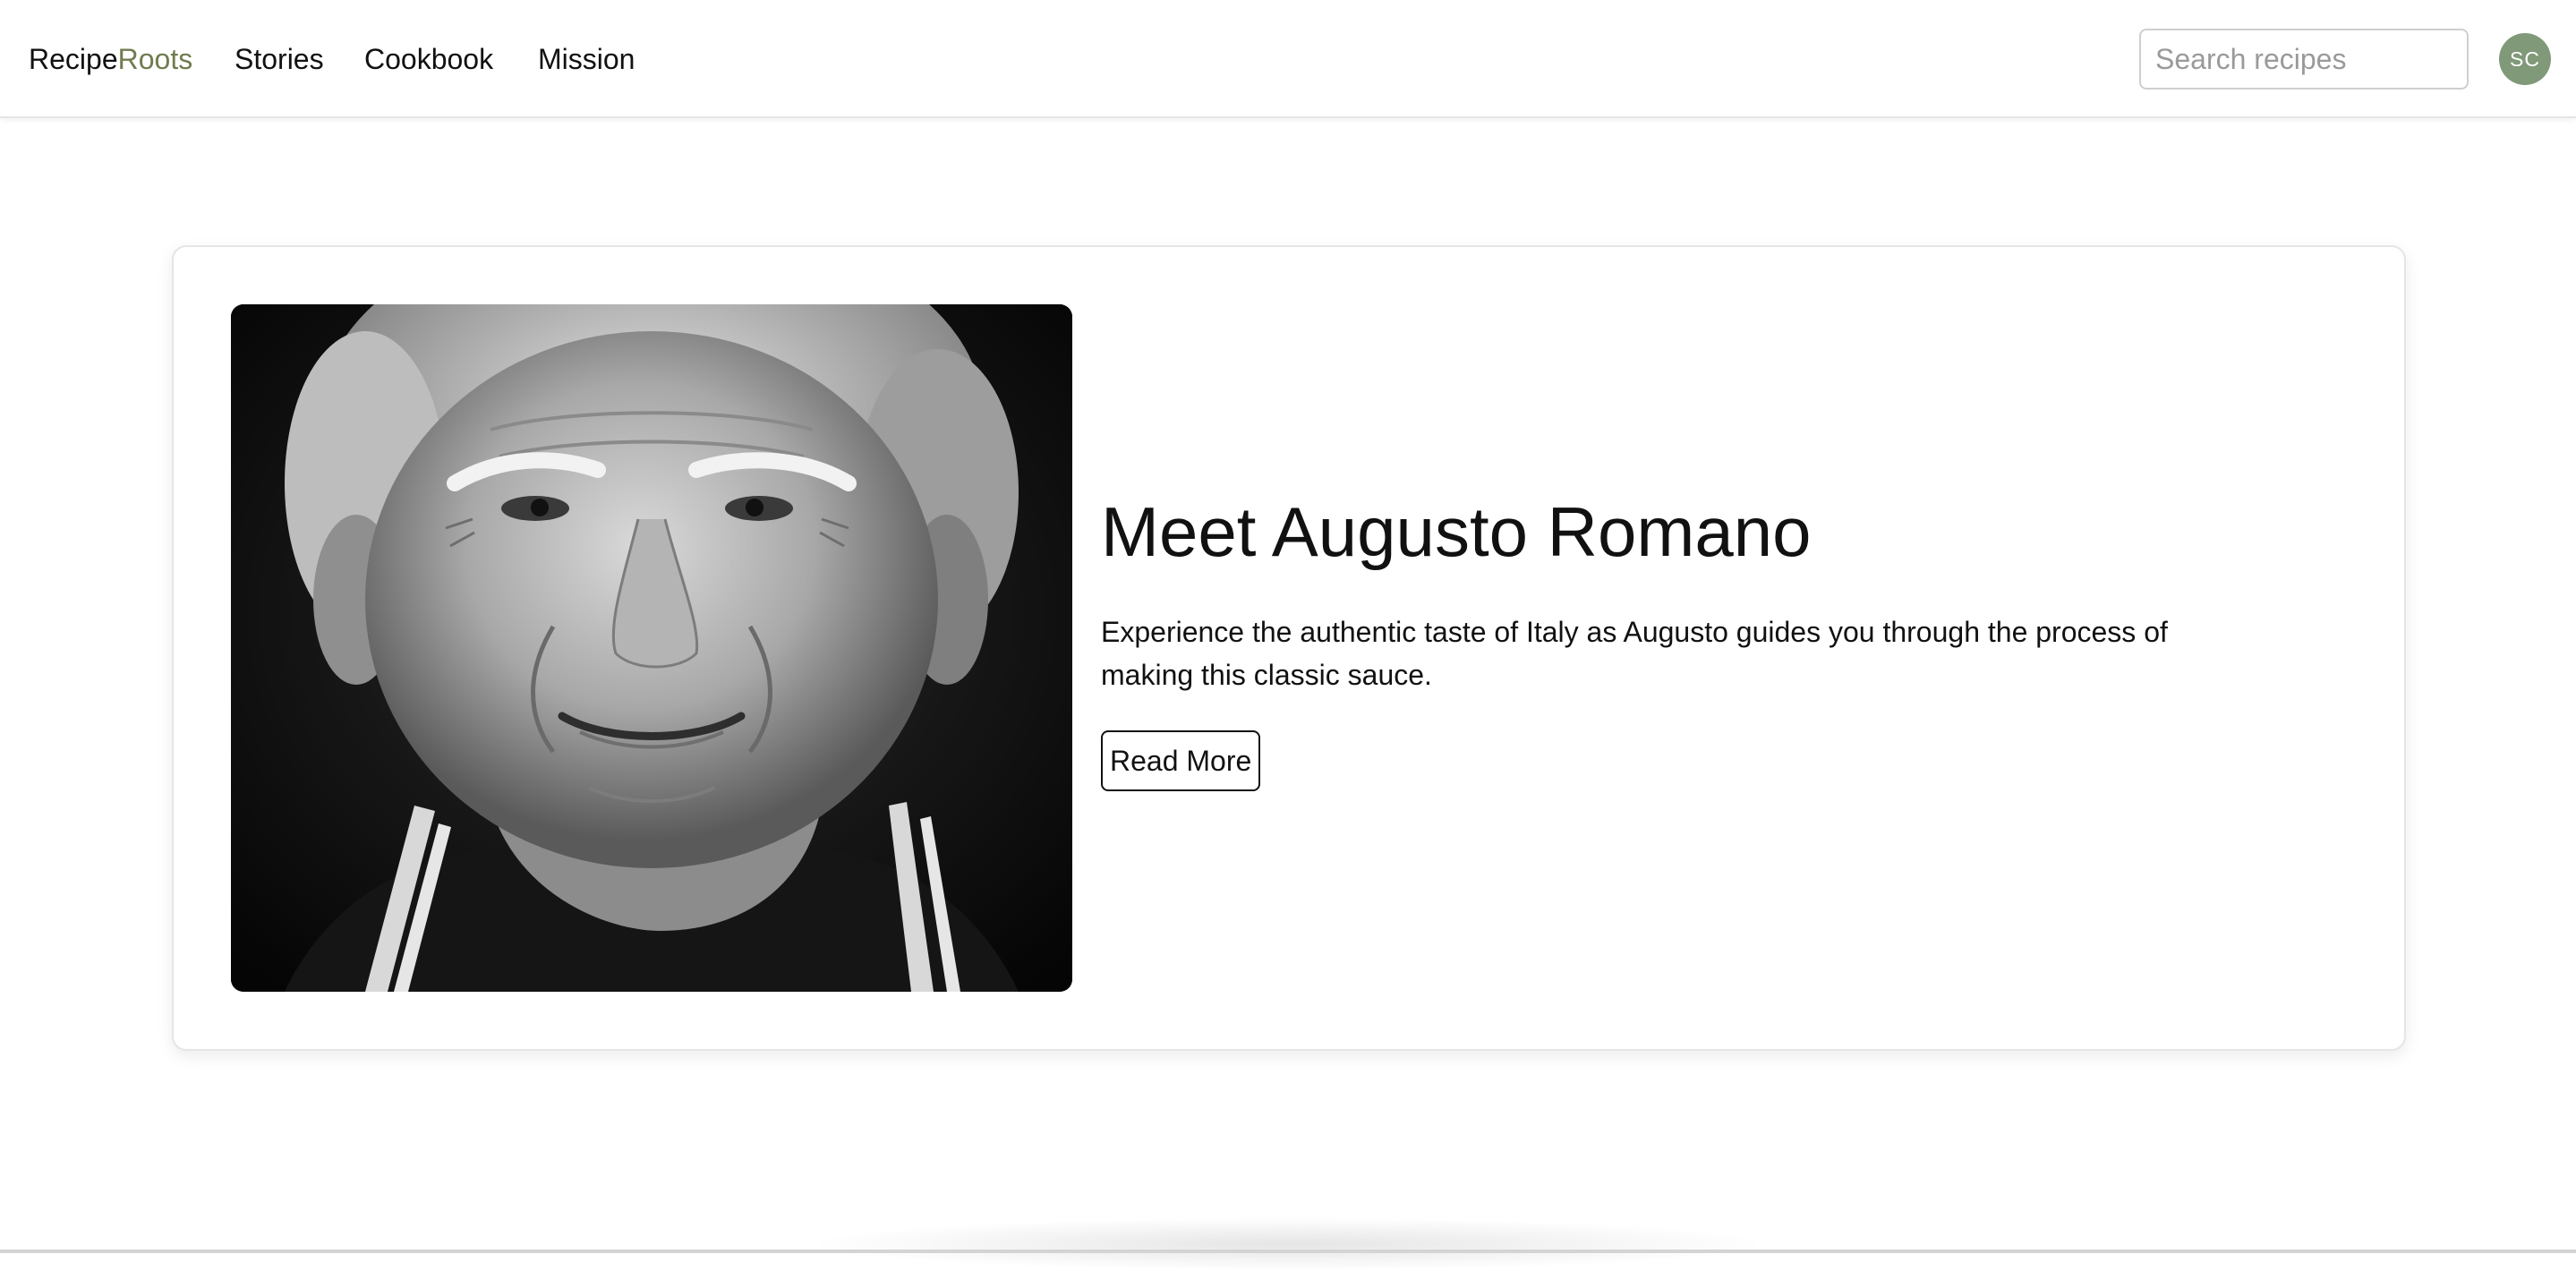  Describe the element at coordinates (279, 59) in the screenshot. I see `nav-link-stories: Stories` at that location.